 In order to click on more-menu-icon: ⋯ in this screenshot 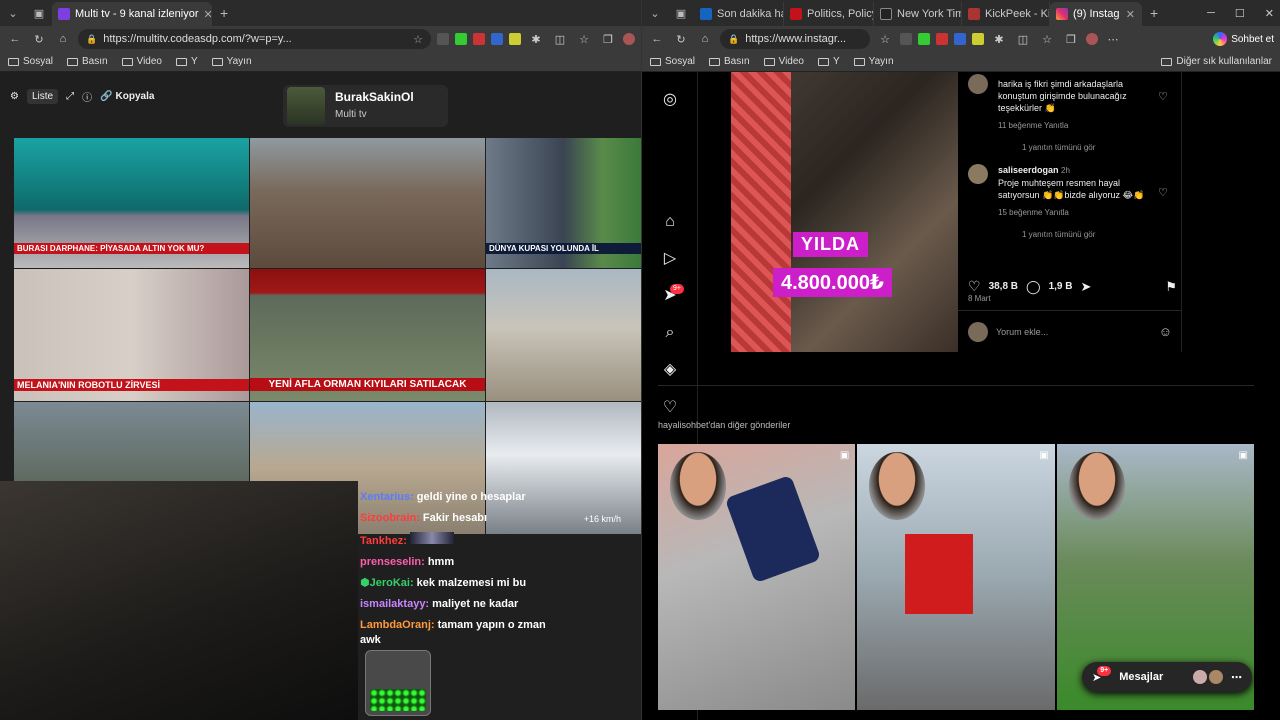, I will do `click(1113, 39)`.